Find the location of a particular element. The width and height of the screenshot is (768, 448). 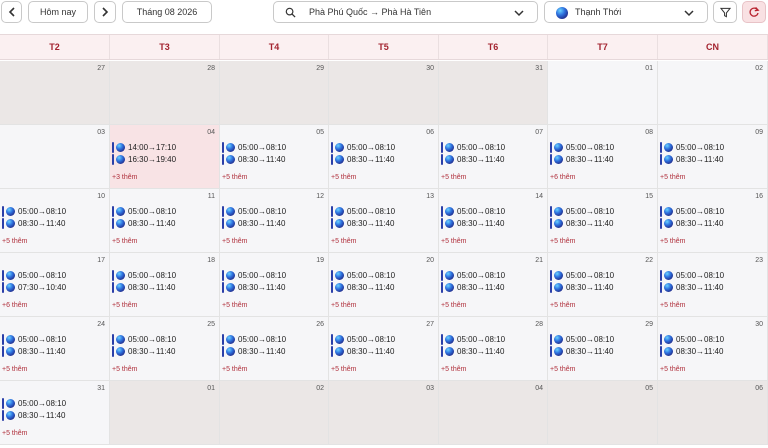

day-cell: 04 is located at coordinates (493, 413).